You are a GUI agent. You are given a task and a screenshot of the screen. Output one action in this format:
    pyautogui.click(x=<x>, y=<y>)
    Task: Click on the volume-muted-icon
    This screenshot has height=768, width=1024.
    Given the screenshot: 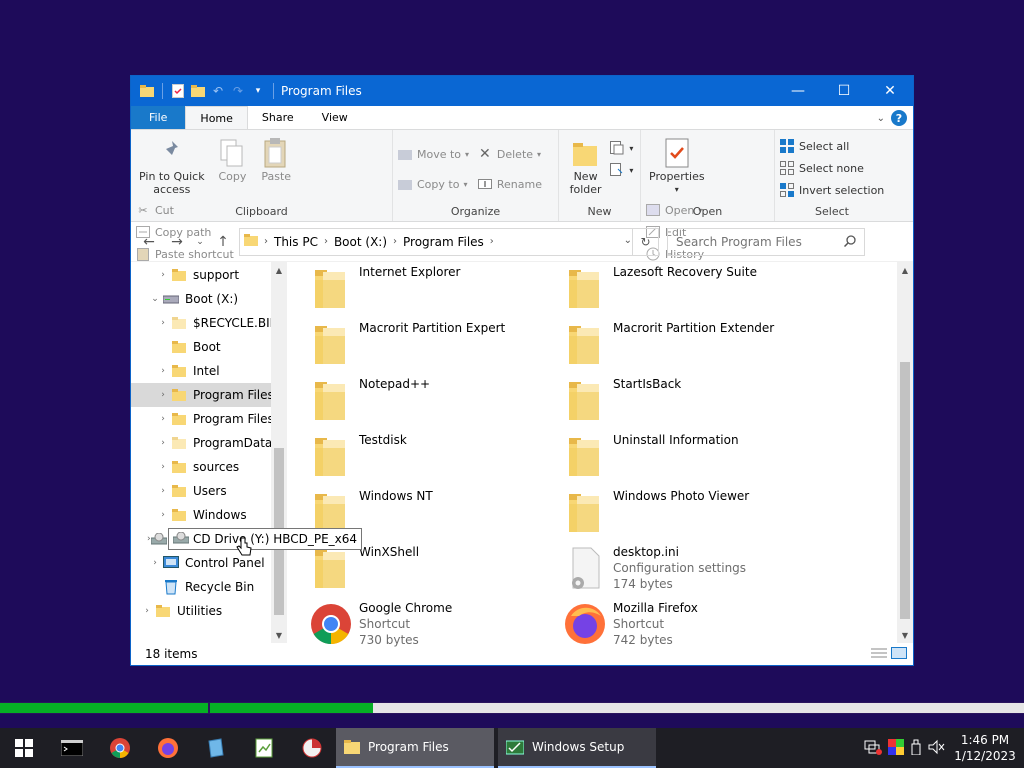 What is the action you would take?
    pyautogui.click(x=937, y=748)
    